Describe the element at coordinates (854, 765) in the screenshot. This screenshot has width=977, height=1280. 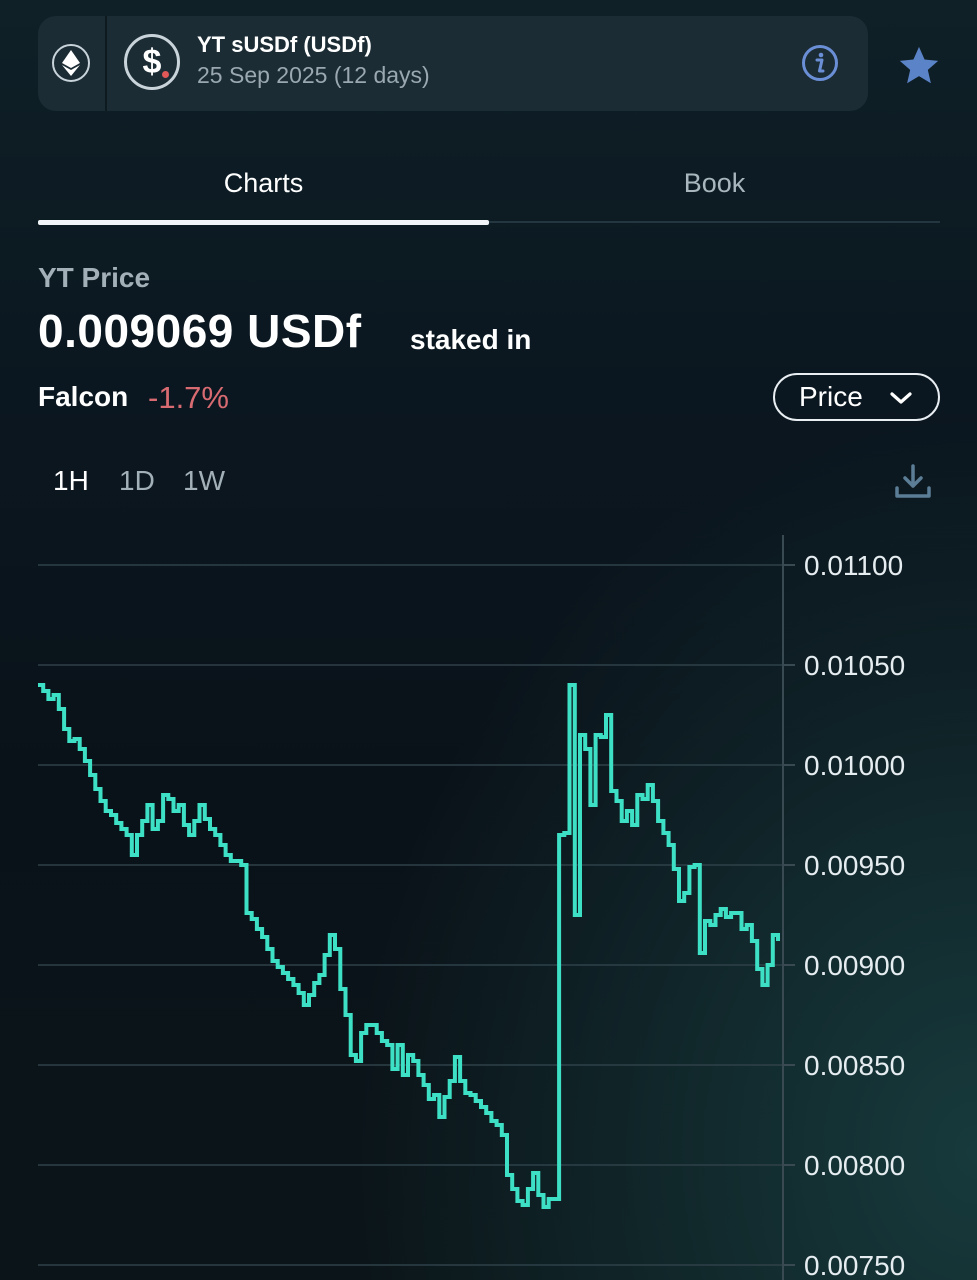
I see `y-tick-label: 0.01000` at that location.